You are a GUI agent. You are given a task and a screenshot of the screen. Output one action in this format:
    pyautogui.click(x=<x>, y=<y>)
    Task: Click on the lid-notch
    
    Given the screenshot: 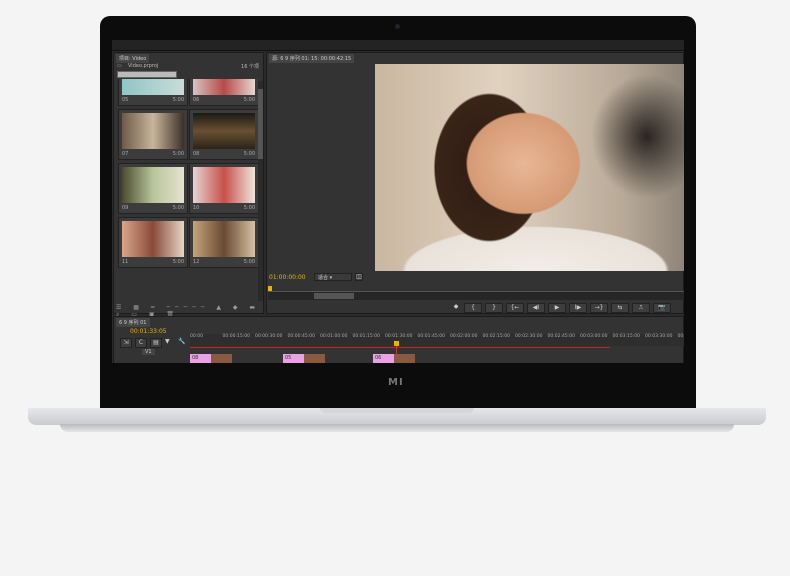 What is the action you would take?
    pyautogui.click(x=397, y=410)
    